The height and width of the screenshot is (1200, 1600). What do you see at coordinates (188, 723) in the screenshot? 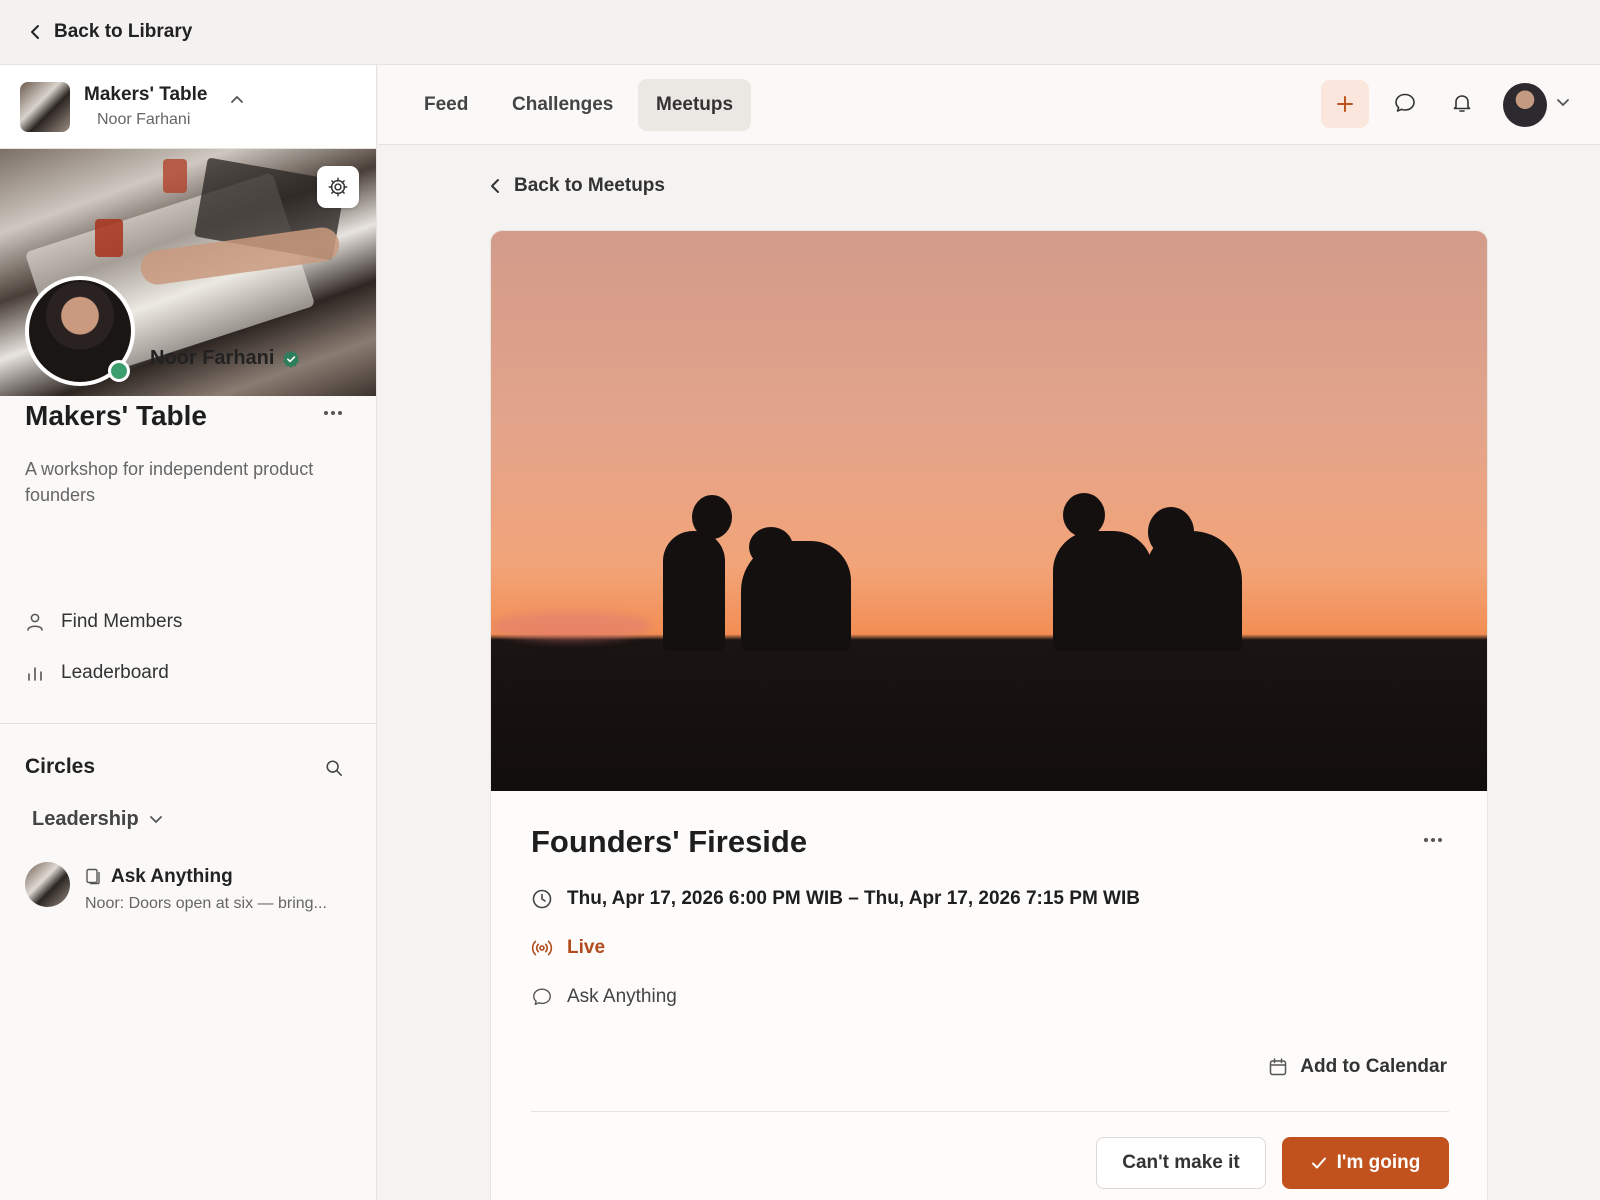
I see `sidebar-divider` at bounding box center [188, 723].